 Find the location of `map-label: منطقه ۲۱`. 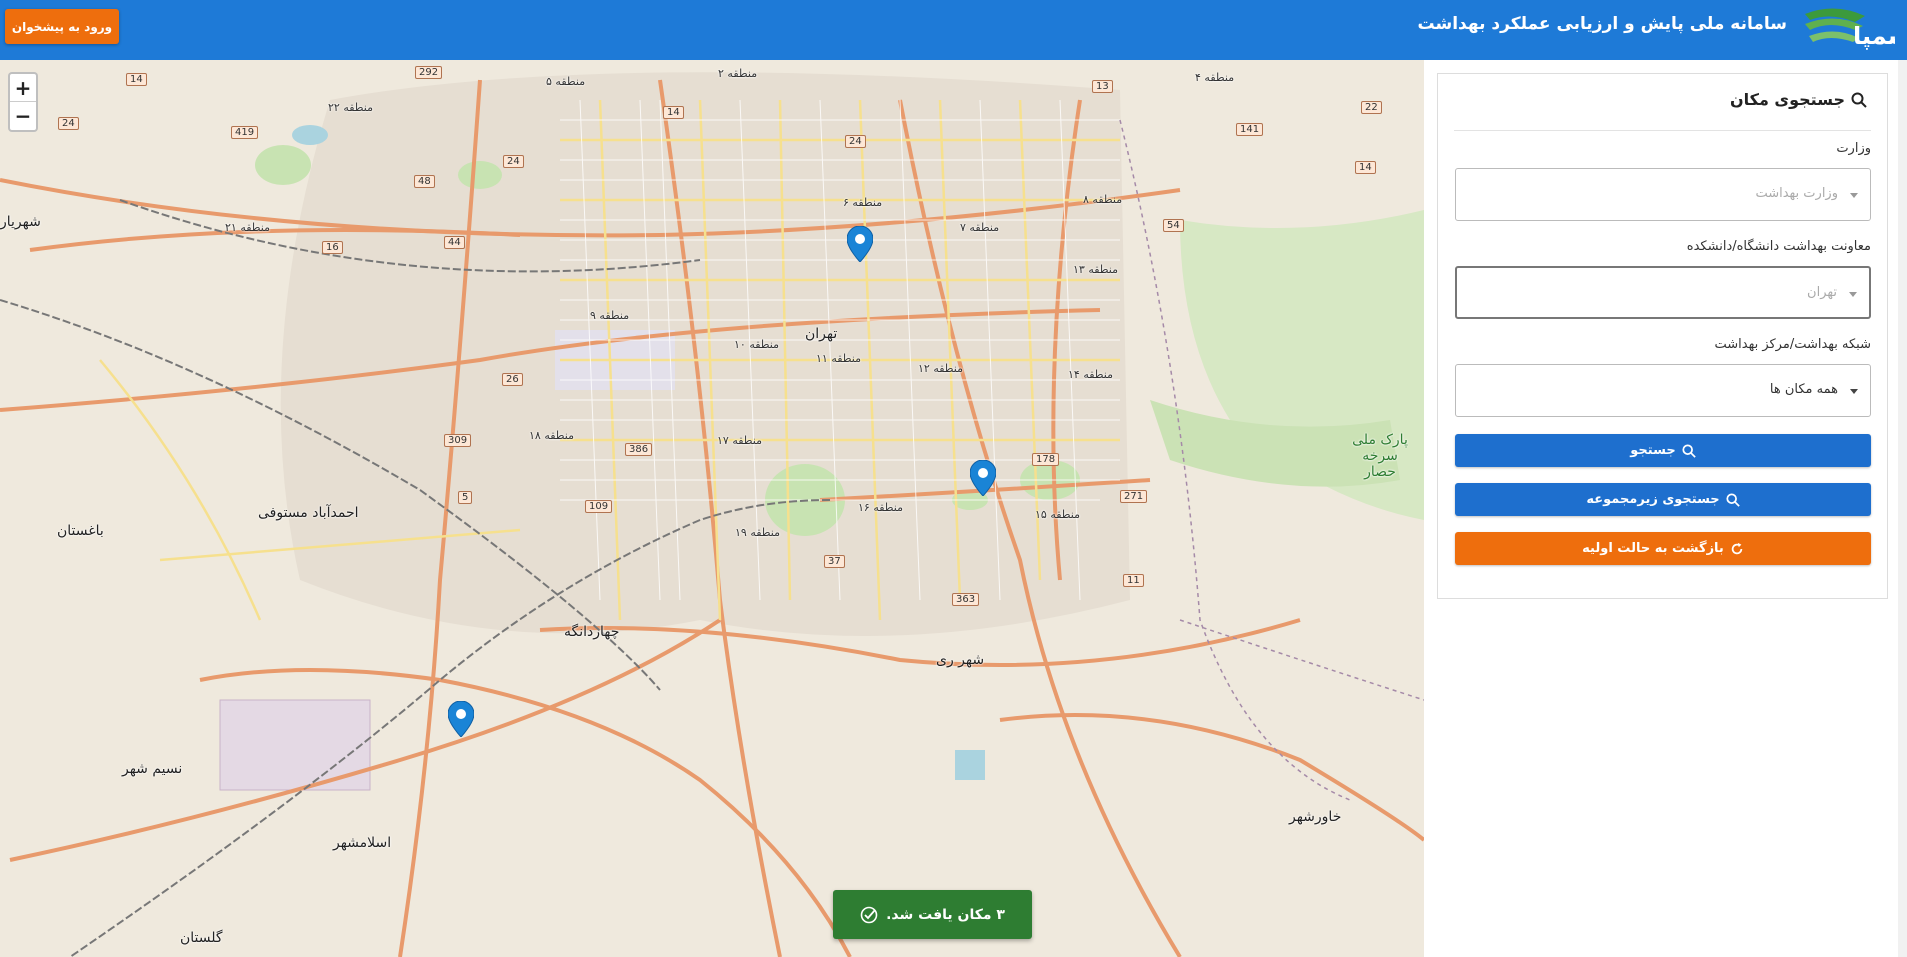

map-label: منطقه ۲۱ is located at coordinates (248, 227).